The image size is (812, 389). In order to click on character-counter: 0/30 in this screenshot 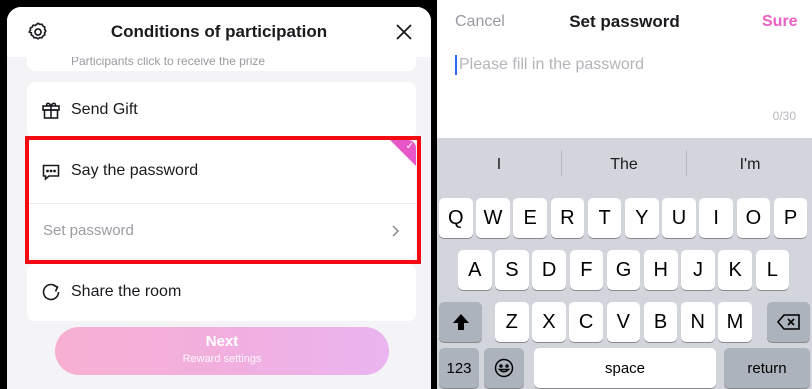, I will do `click(784, 116)`.